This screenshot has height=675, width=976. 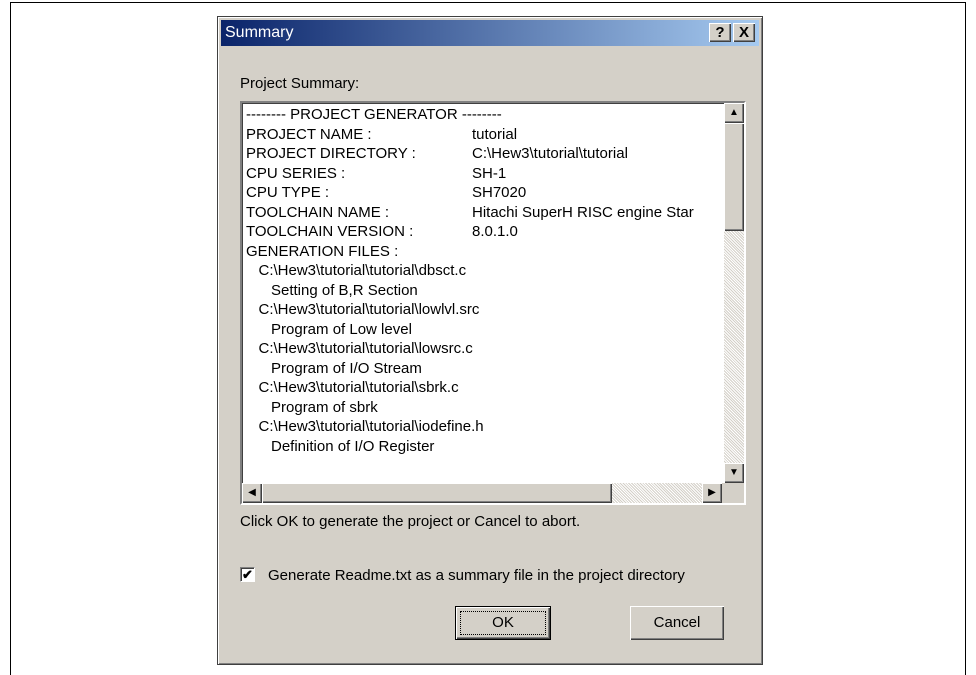 I want to click on summary-line-key: -------- PROJECT GENERATOR --------, so click(x=374, y=114).